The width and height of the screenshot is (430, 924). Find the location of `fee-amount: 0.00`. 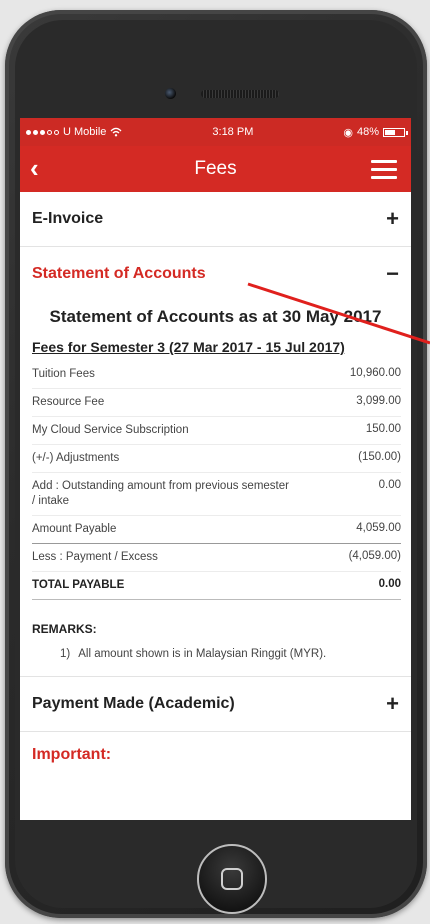

fee-amount: 0.00 is located at coordinates (389, 485).